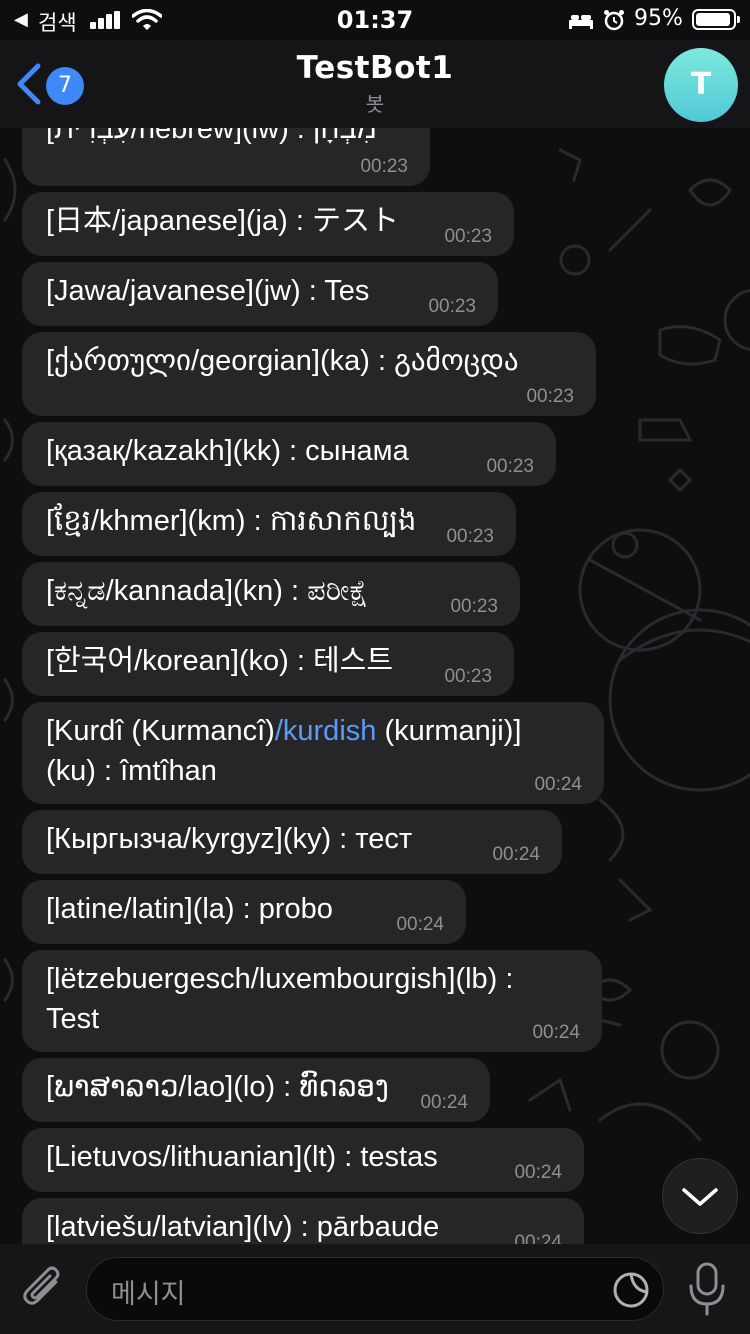 This screenshot has height=1334, width=750. What do you see at coordinates (189, 909) in the screenshot?
I see `message-text: [latine/latin](la) : probo` at bounding box center [189, 909].